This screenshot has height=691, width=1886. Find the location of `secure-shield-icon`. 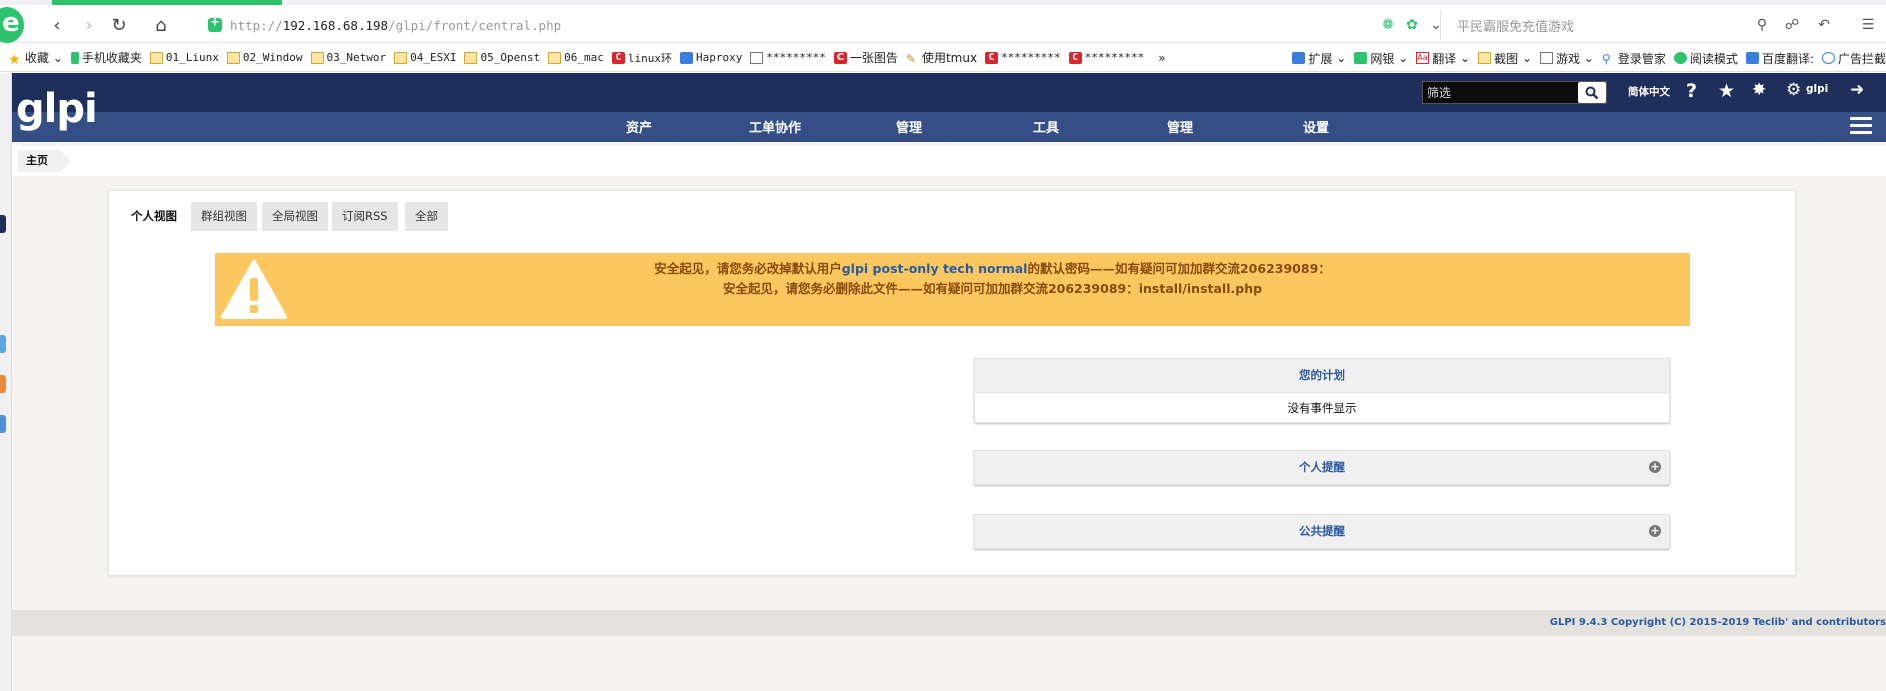

secure-shield-icon is located at coordinates (215, 23).